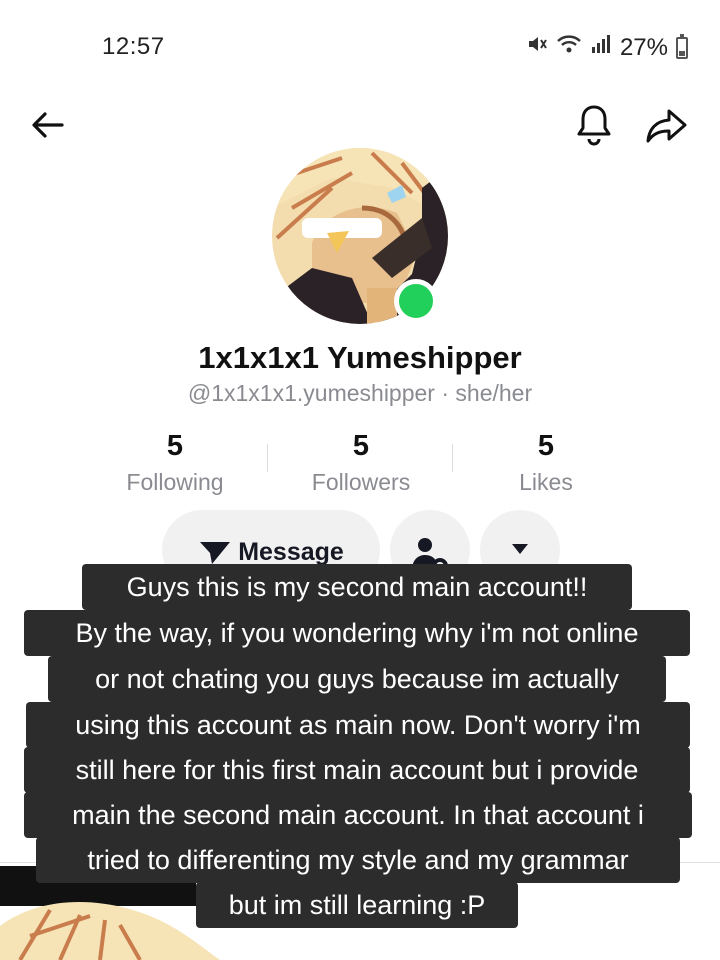  Describe the element at coordinates (175, 446) in the screenshot. I see `stat-following-count: 5` at that location.